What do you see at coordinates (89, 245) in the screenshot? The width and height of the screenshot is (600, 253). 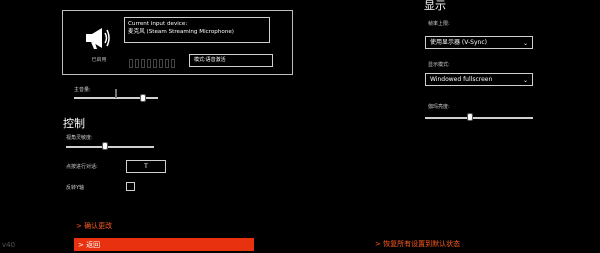 I see `back-button-label: > 返回` at bounding box center [89, 245].